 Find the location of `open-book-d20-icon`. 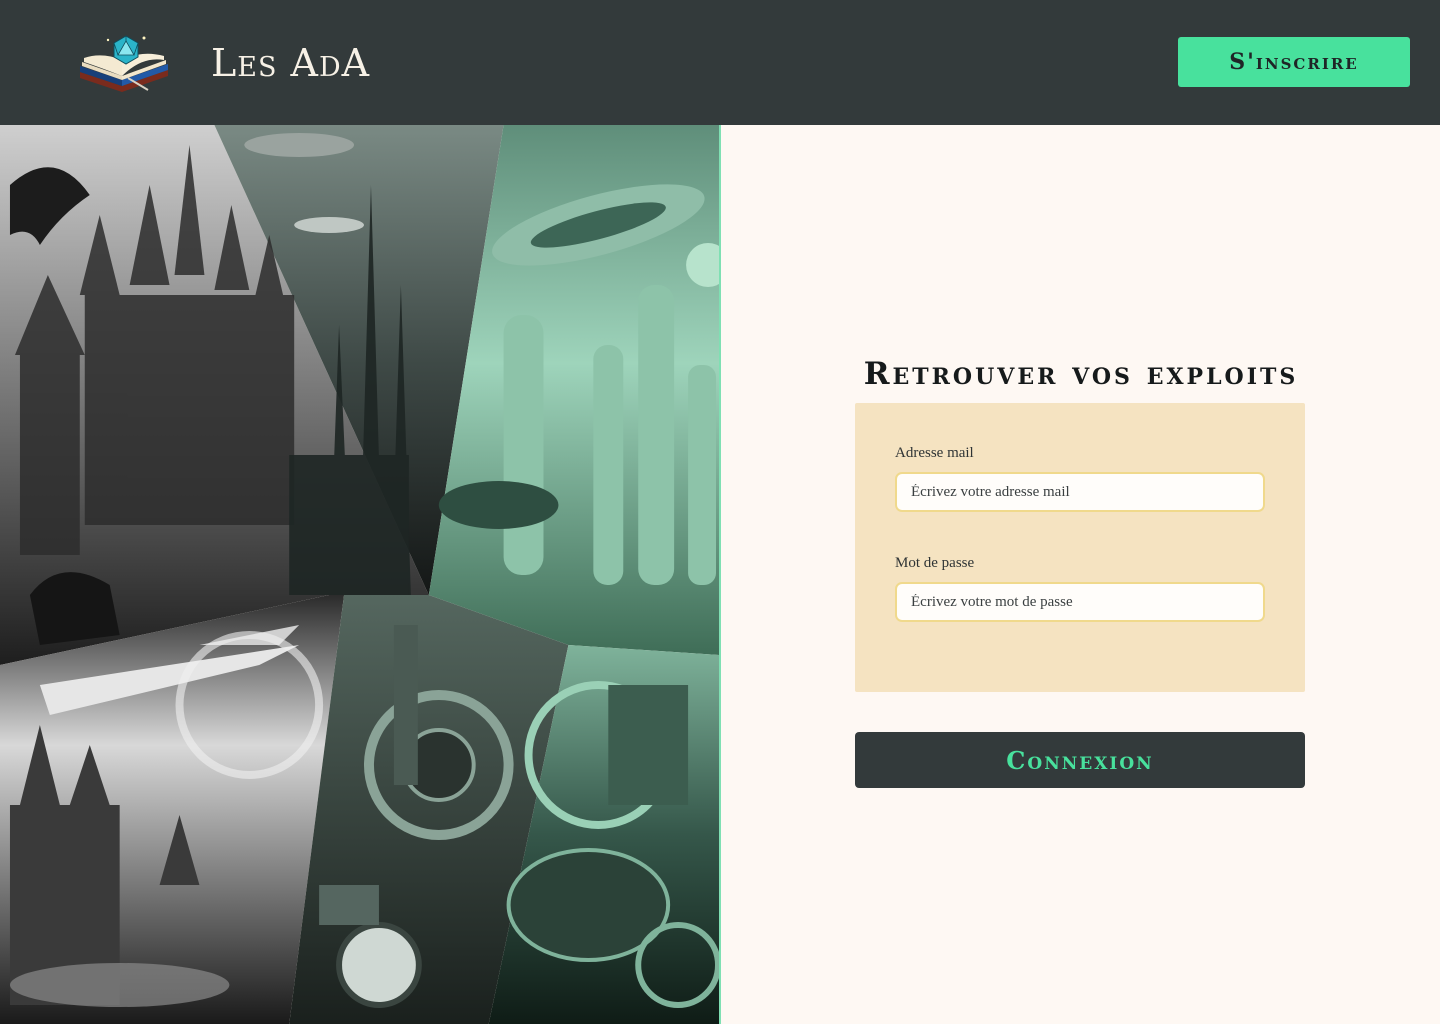

open-book-d20-icon is located at coordinates (124, 62).